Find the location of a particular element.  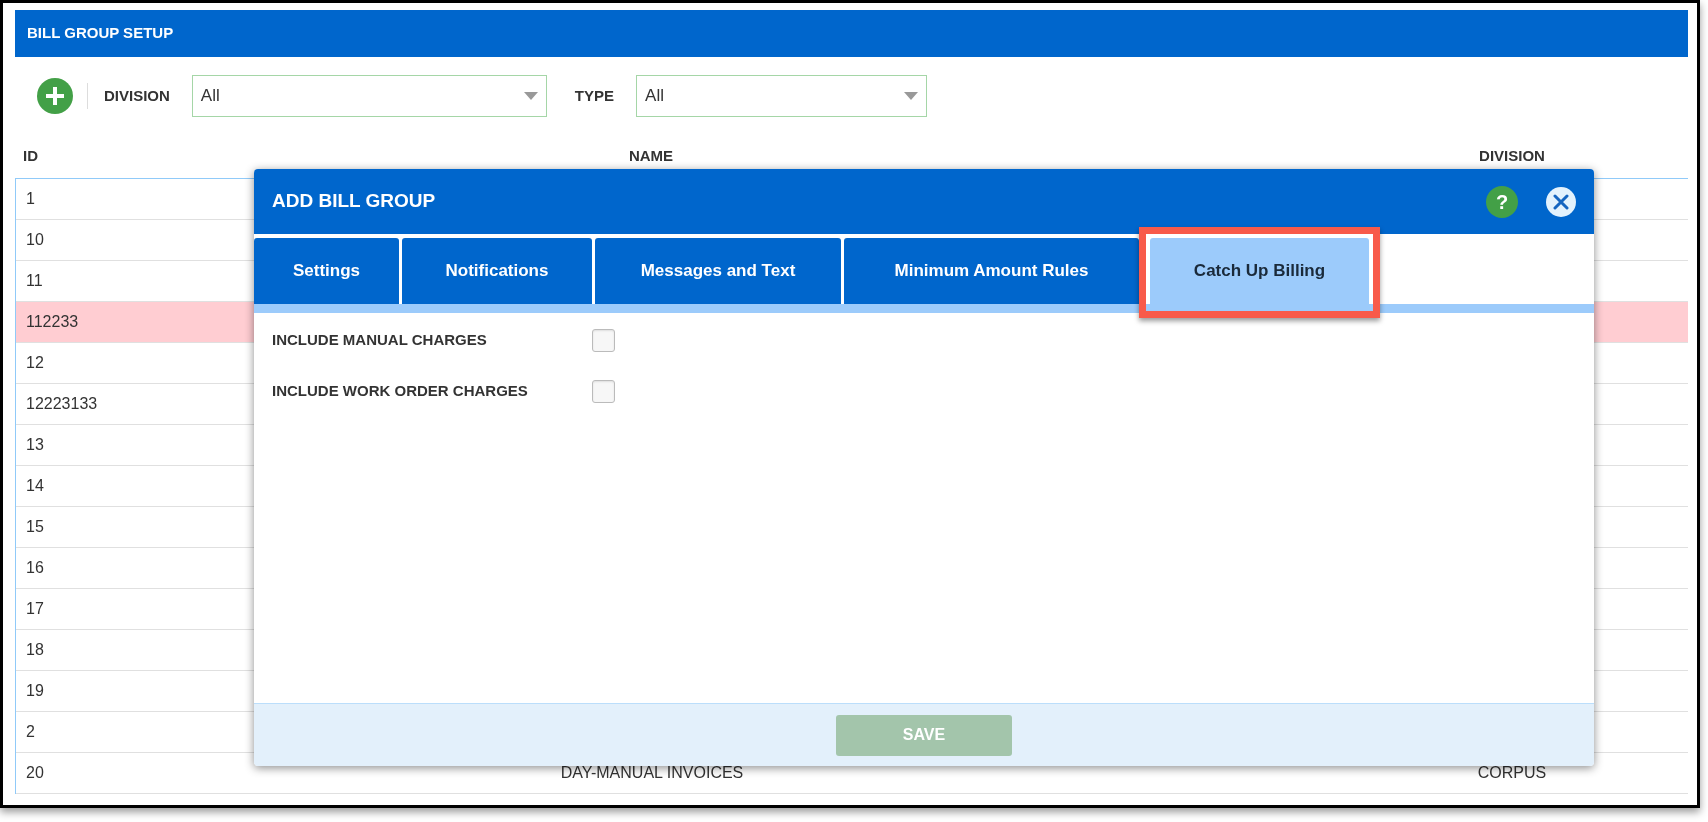

table-cell-text: 10 is located at coordinates (35, 240).